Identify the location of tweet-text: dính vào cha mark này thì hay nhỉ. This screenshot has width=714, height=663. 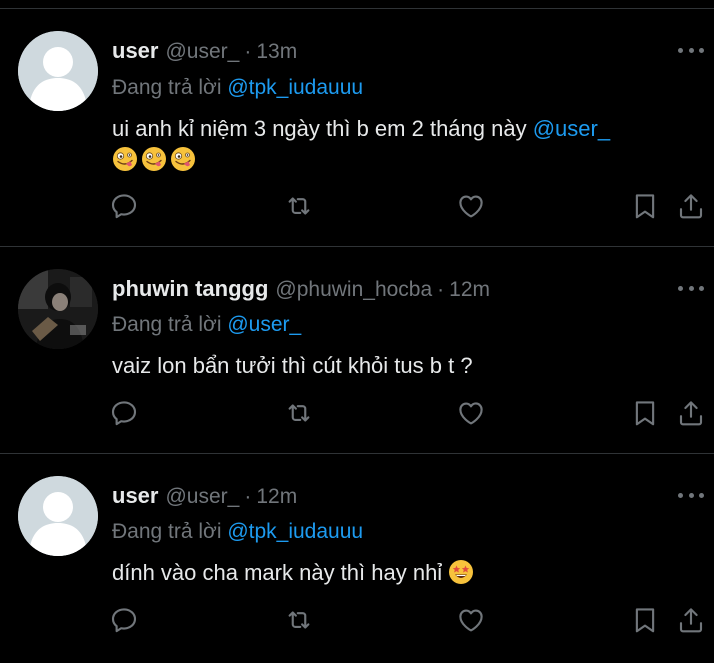
(407, 572).